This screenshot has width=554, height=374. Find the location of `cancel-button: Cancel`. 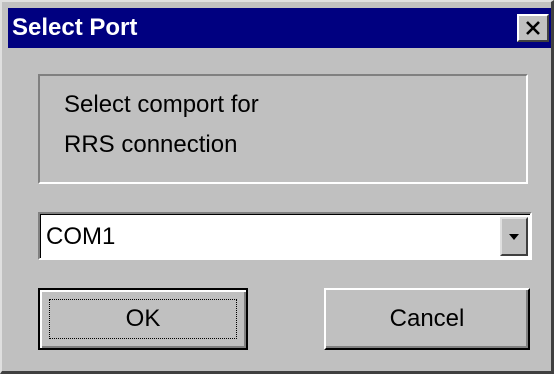

cancel-button: Cancel is located at coordinates (427, 319).